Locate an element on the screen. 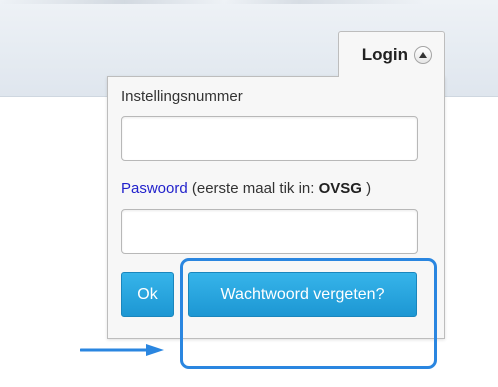  collapse-up-icon is located at coordinates (423, 54).